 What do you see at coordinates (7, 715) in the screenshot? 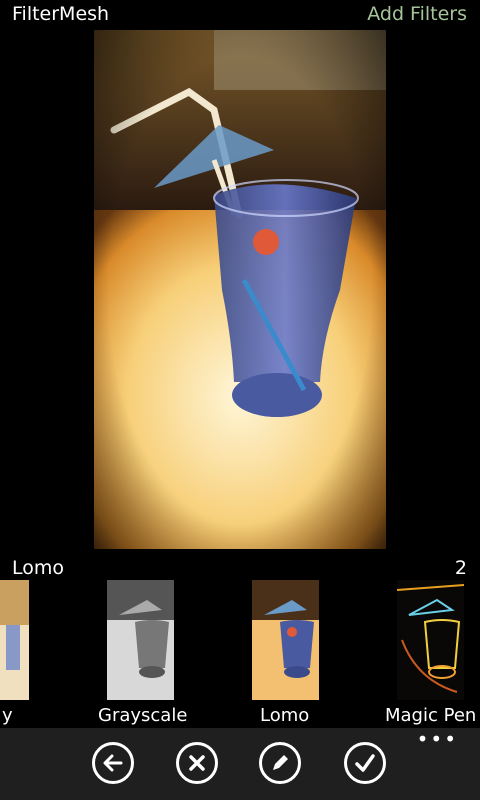
I see `filter-label-prev: y` at bounding box center [7, 715].